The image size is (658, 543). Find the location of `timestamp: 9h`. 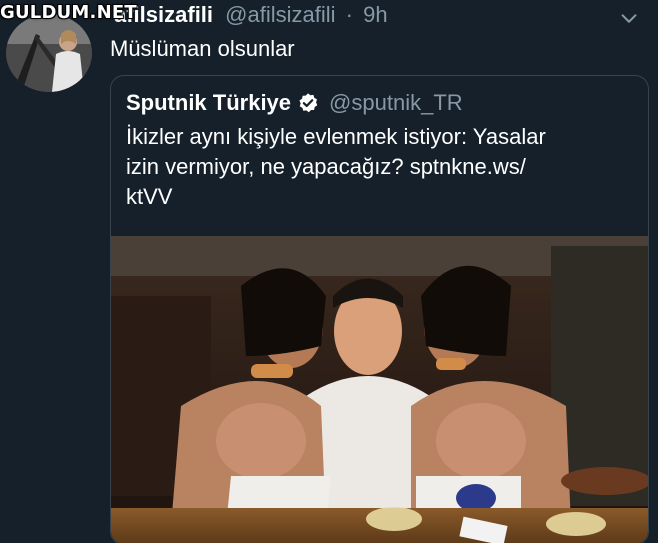

timestamp: 9h is located at coordinates (375, 14).